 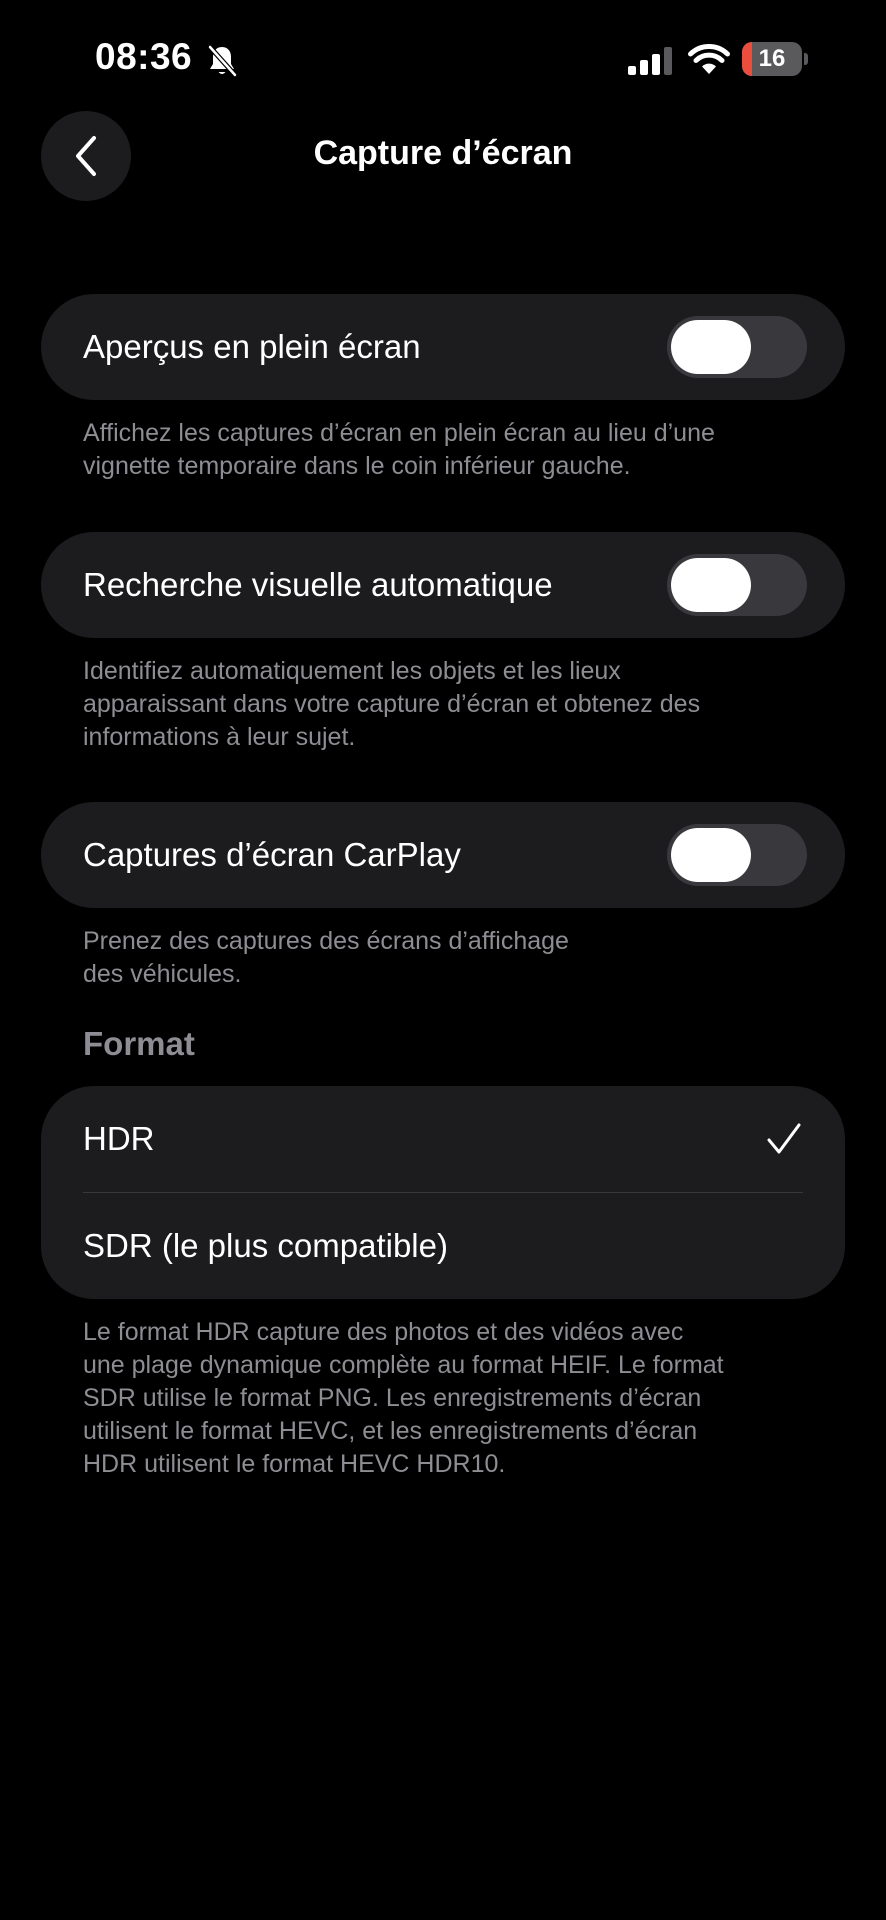 I want to click on format-section-header: Format, so click(x=139, y=1043).